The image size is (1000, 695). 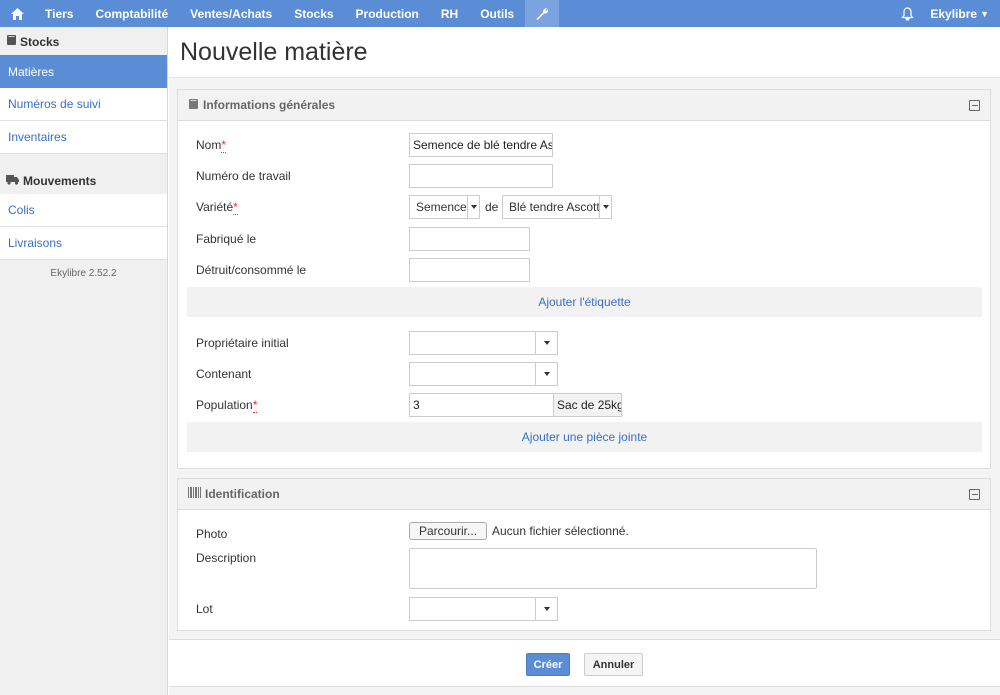 What do you see at coordinates (226, 239) in the screenshot?
I see `fabrique-label: Fabriqué le` at bounding box center [226, 239].